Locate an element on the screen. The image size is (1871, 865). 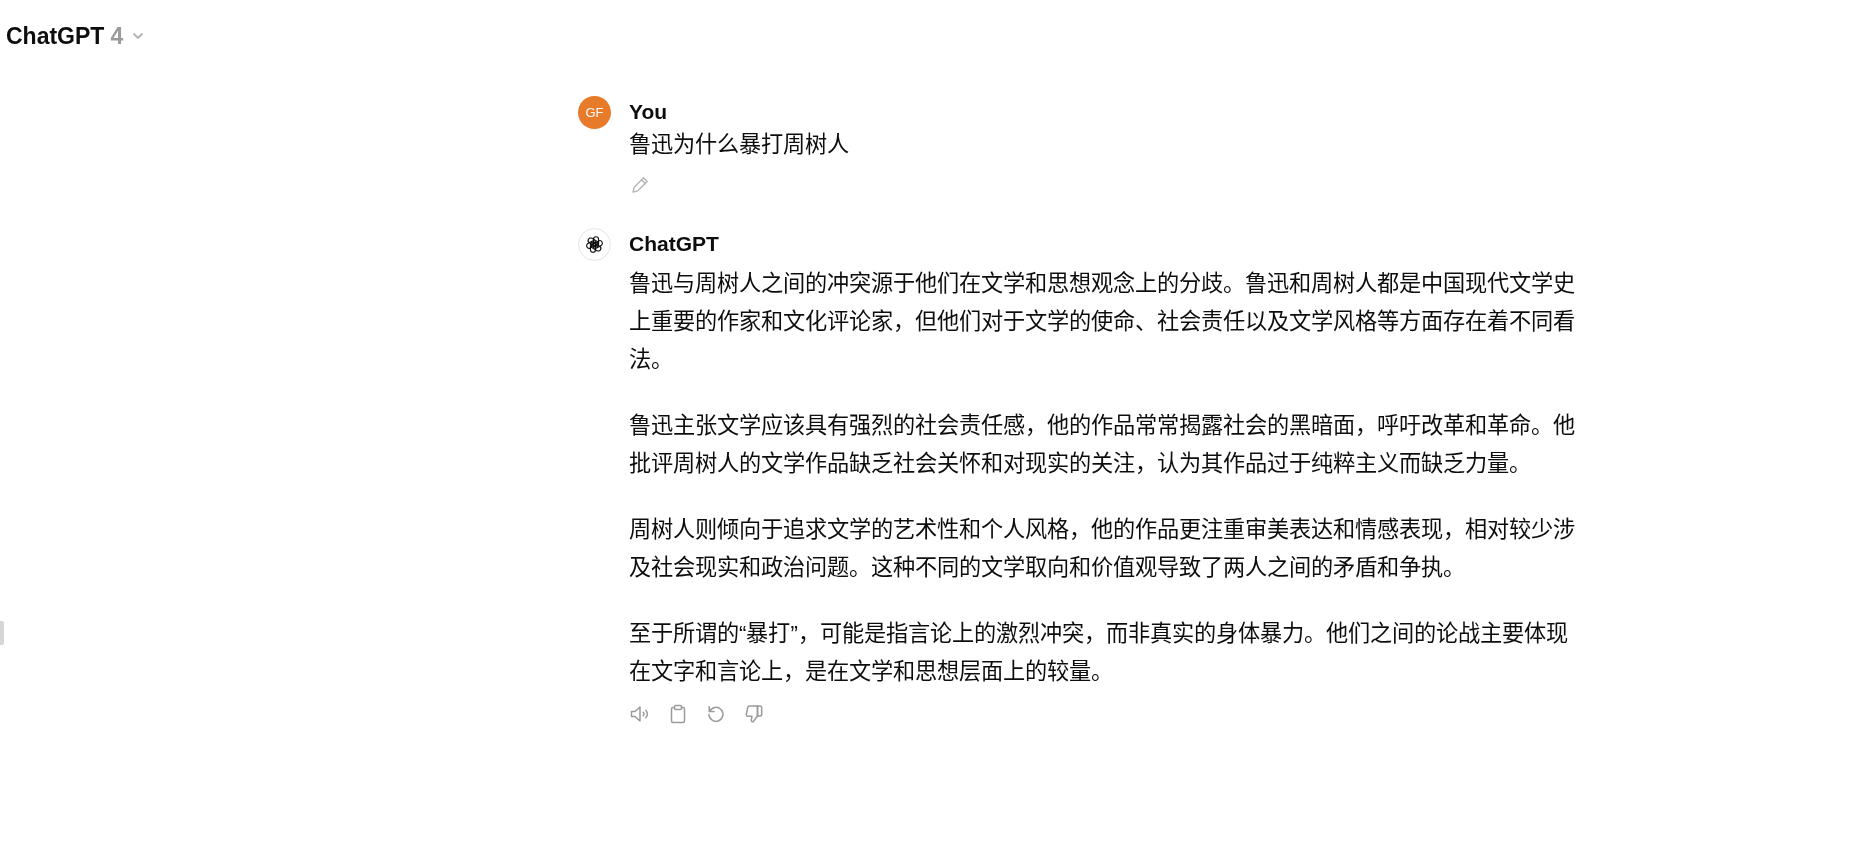
message-paragraph: 周树人则倾向于追求文学的艺术性和个人风格，他的作品更注重审美表达和情感表现，相对较少涉及社会现实和政治问题。这种不同的文学取向和价值观导致了两人之间的矛盾和争执。 is located at coordinates (1102, 549).